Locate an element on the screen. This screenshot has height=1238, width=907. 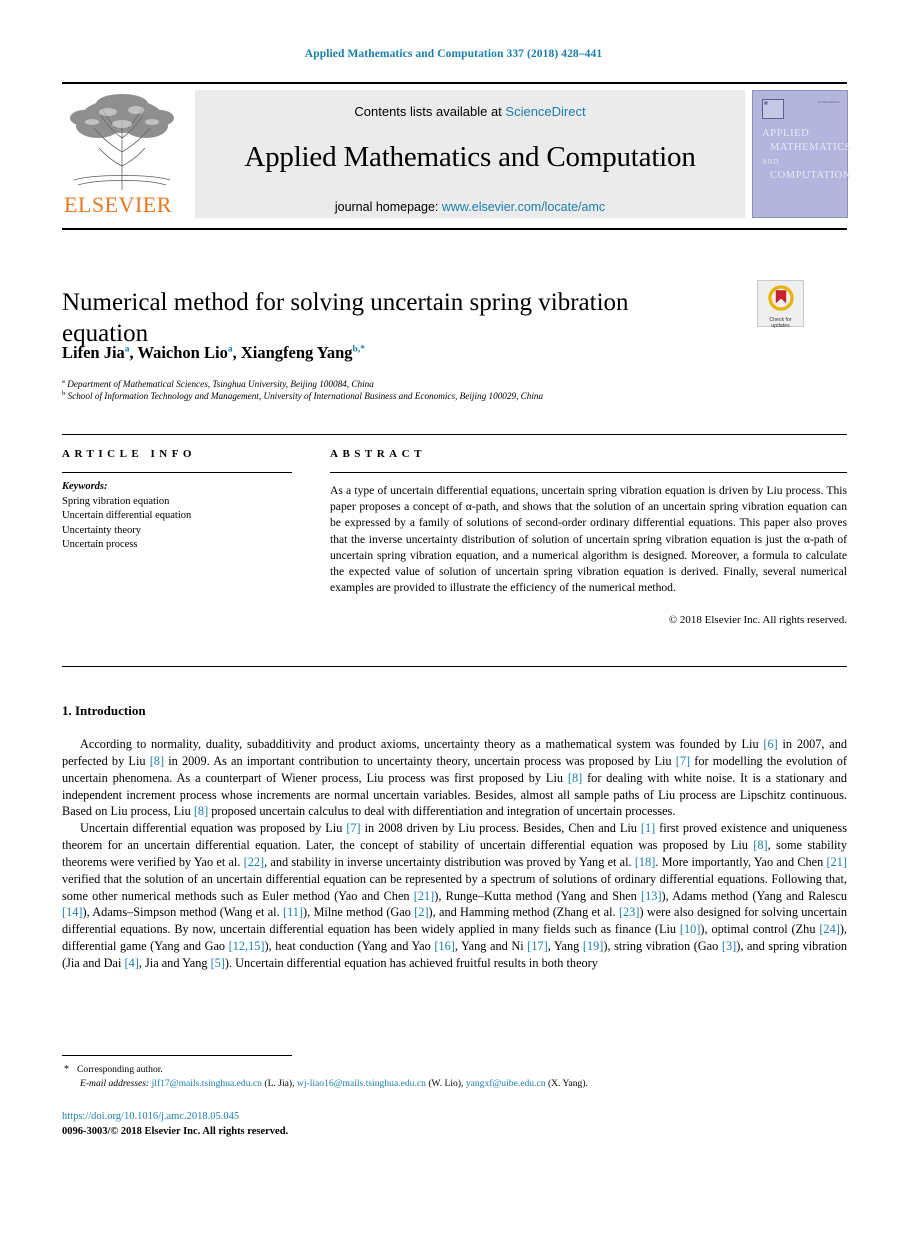
email-sep-2: , is located at coordinates (462, 1083).